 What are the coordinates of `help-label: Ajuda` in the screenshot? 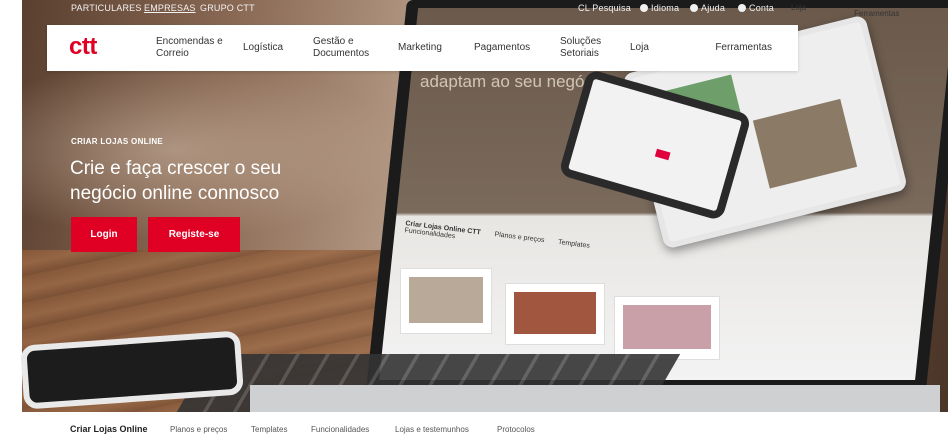 It's located at (713, 8).